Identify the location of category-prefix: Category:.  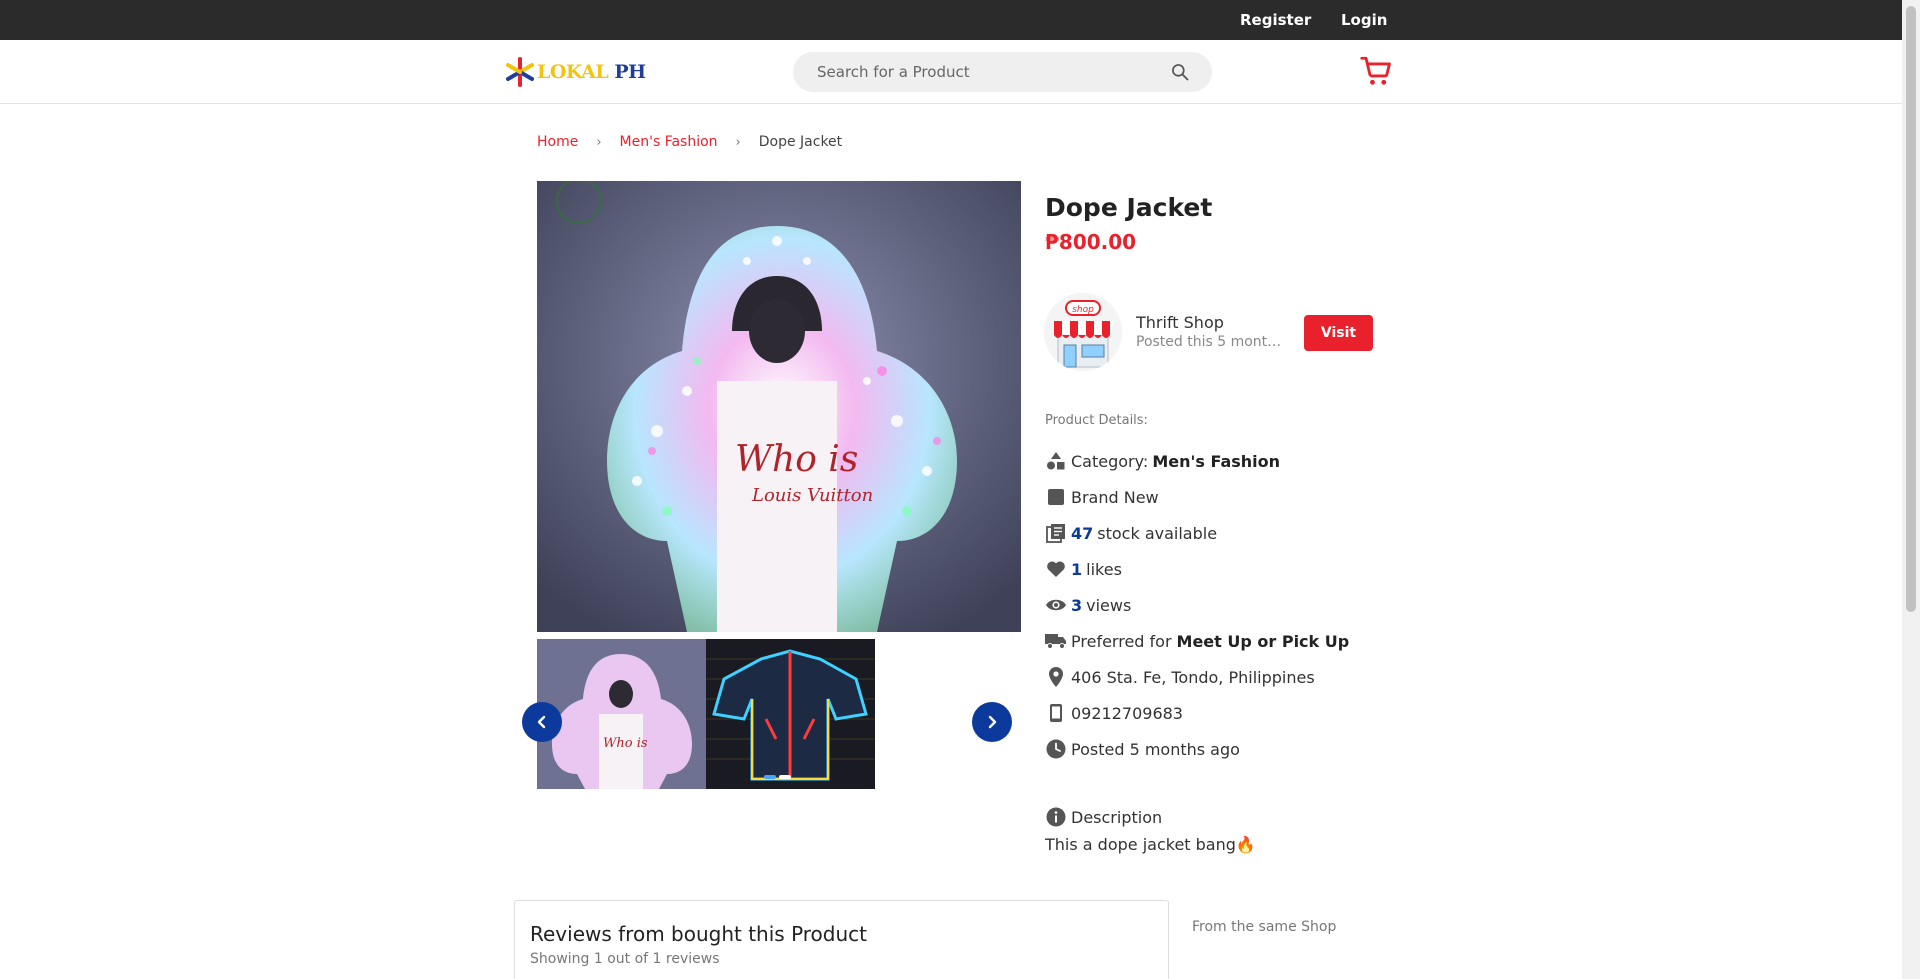
(1110, 461).